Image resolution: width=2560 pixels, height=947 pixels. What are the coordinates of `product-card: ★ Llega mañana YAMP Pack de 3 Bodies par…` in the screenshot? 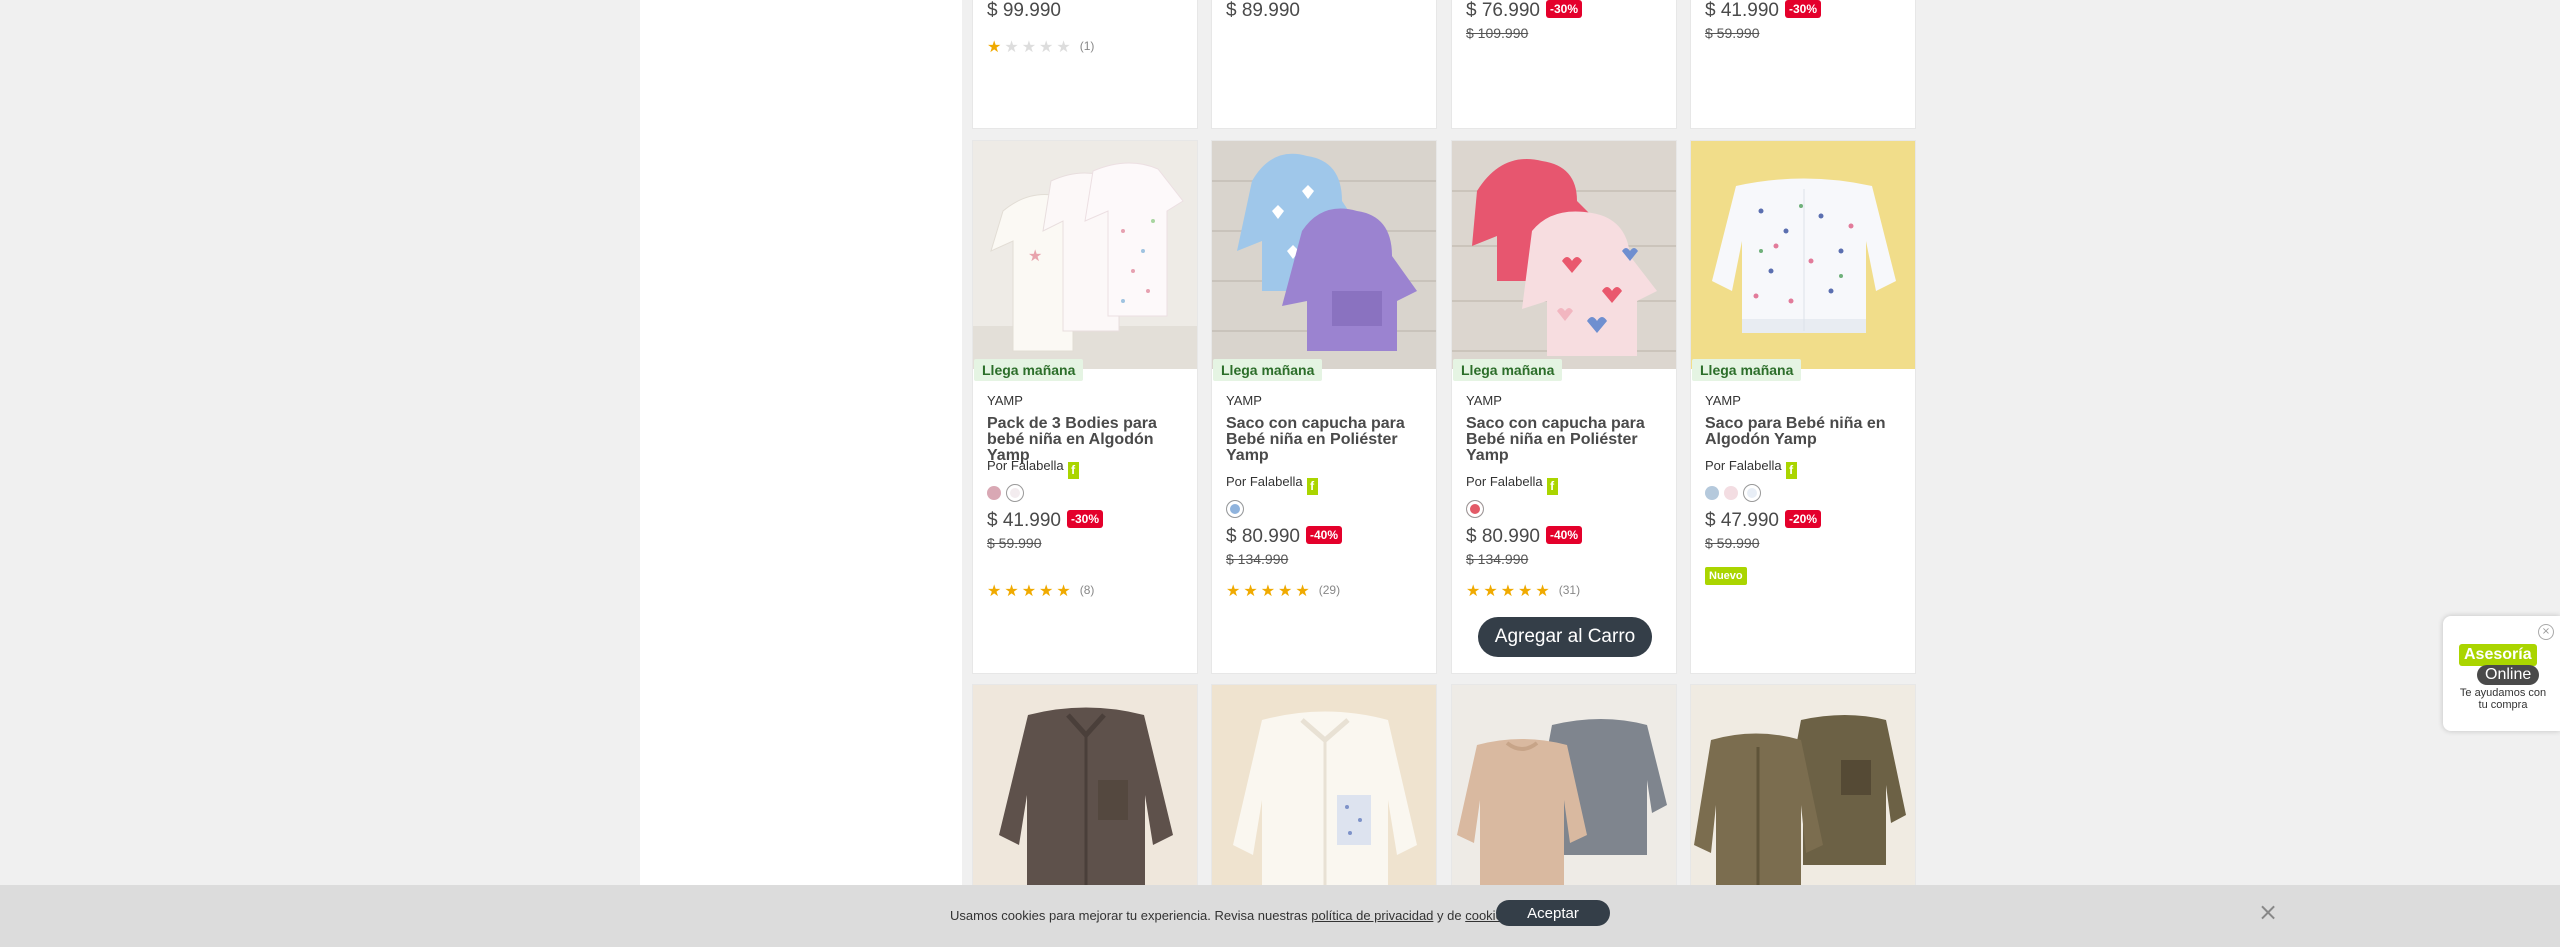 It's located at (1085, 407).